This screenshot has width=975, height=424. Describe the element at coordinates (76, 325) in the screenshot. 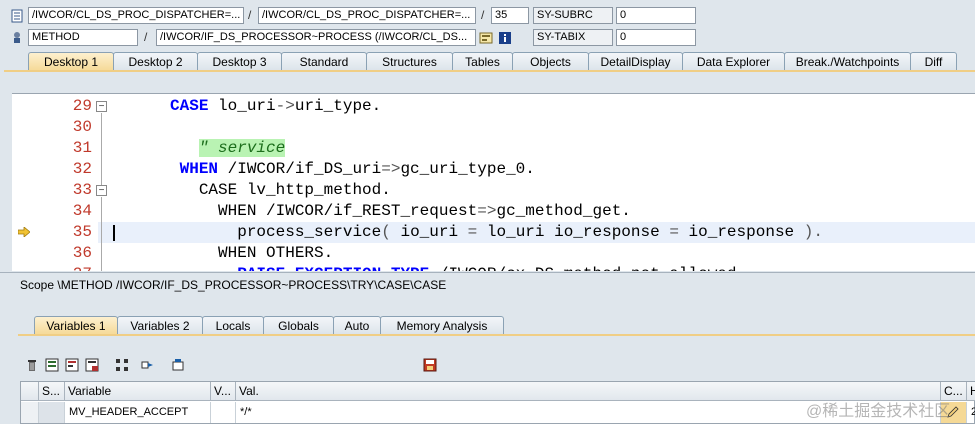

I see `tab-variables-1: Variables 1` at that location.